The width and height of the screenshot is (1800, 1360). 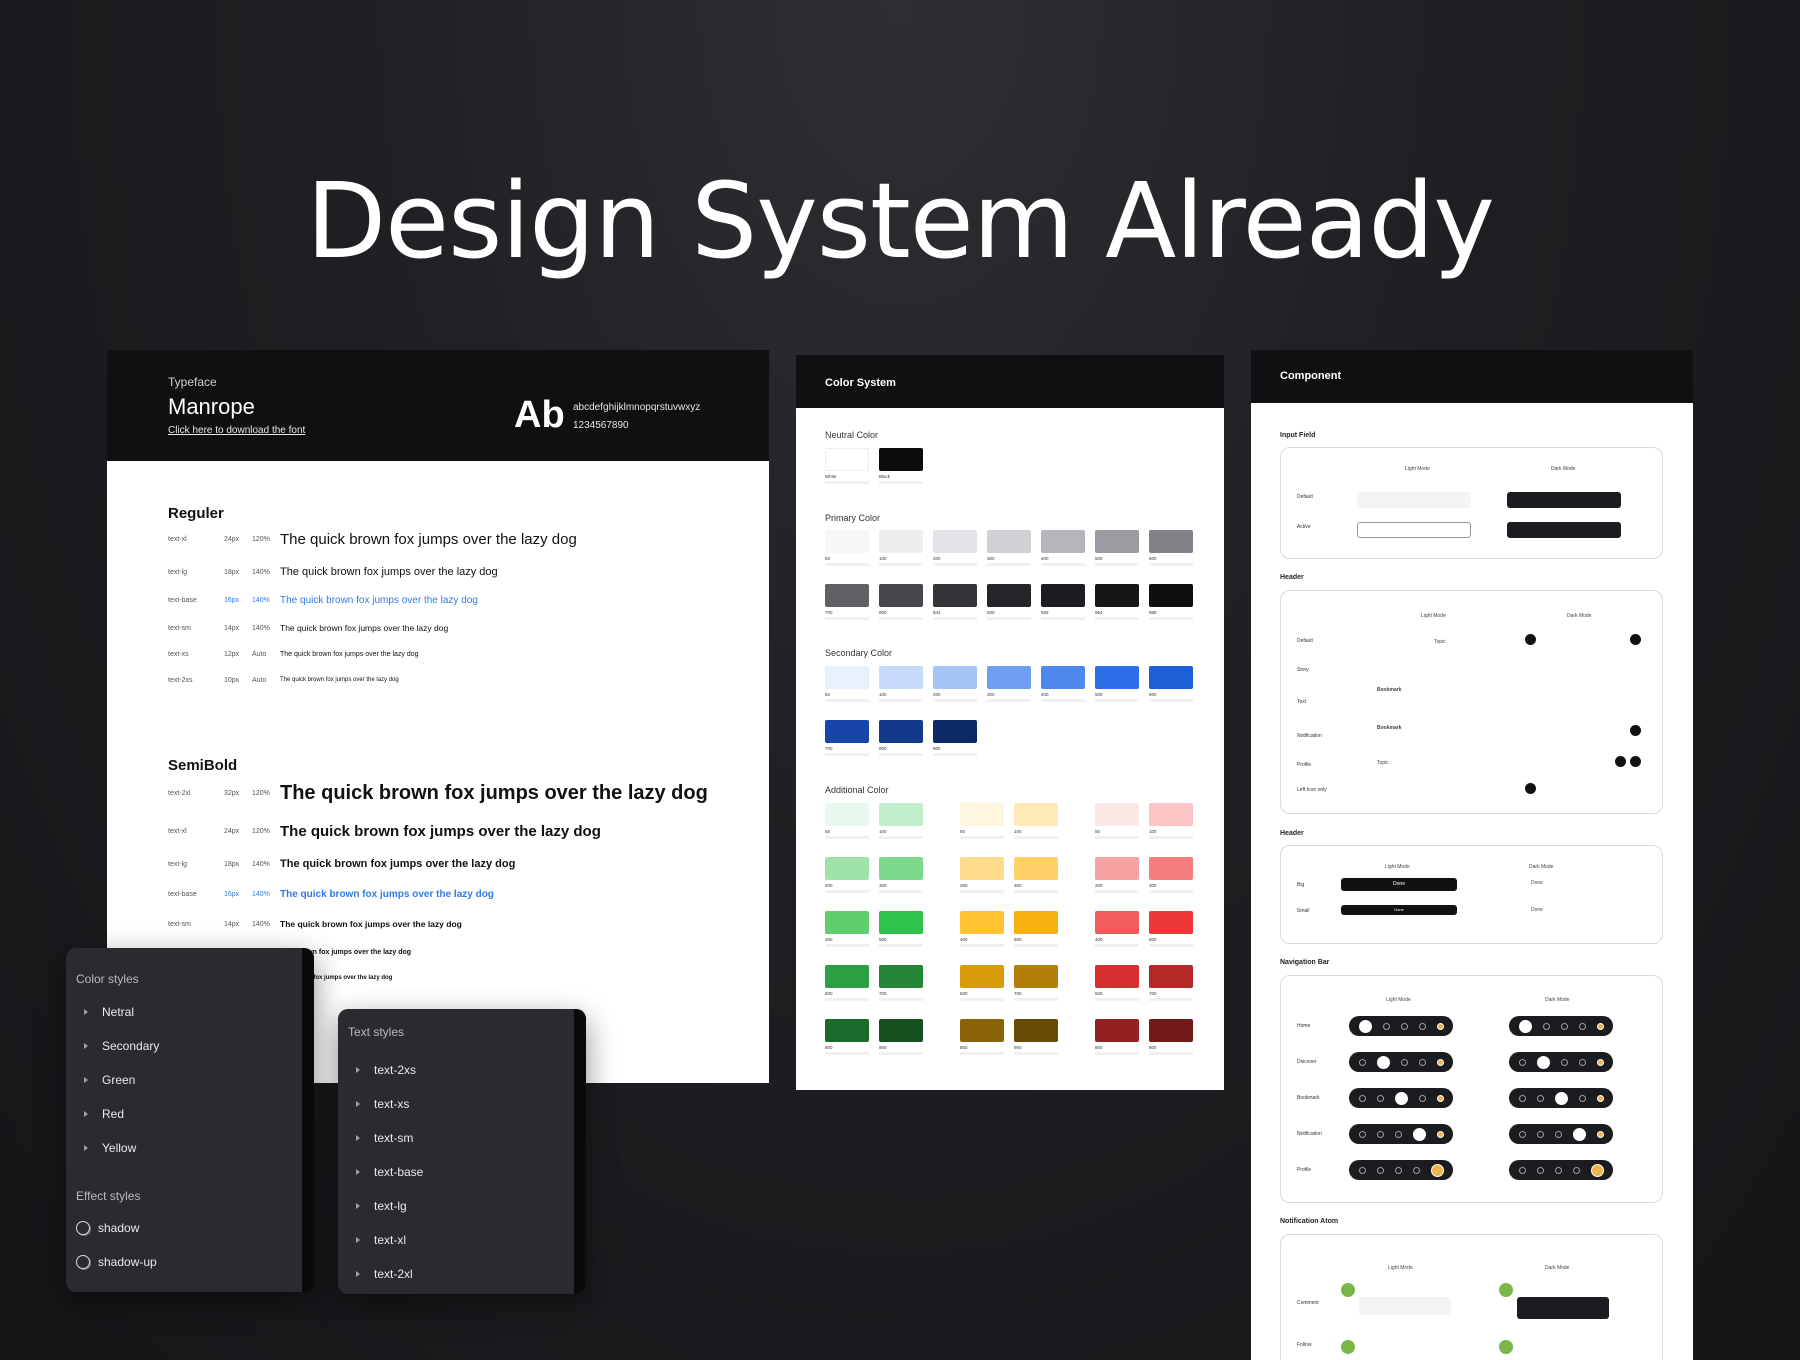 What do you see at coordinates (1530, 639) in the screenshot?
I see `back-icon` at bounding box center [1530, 639].